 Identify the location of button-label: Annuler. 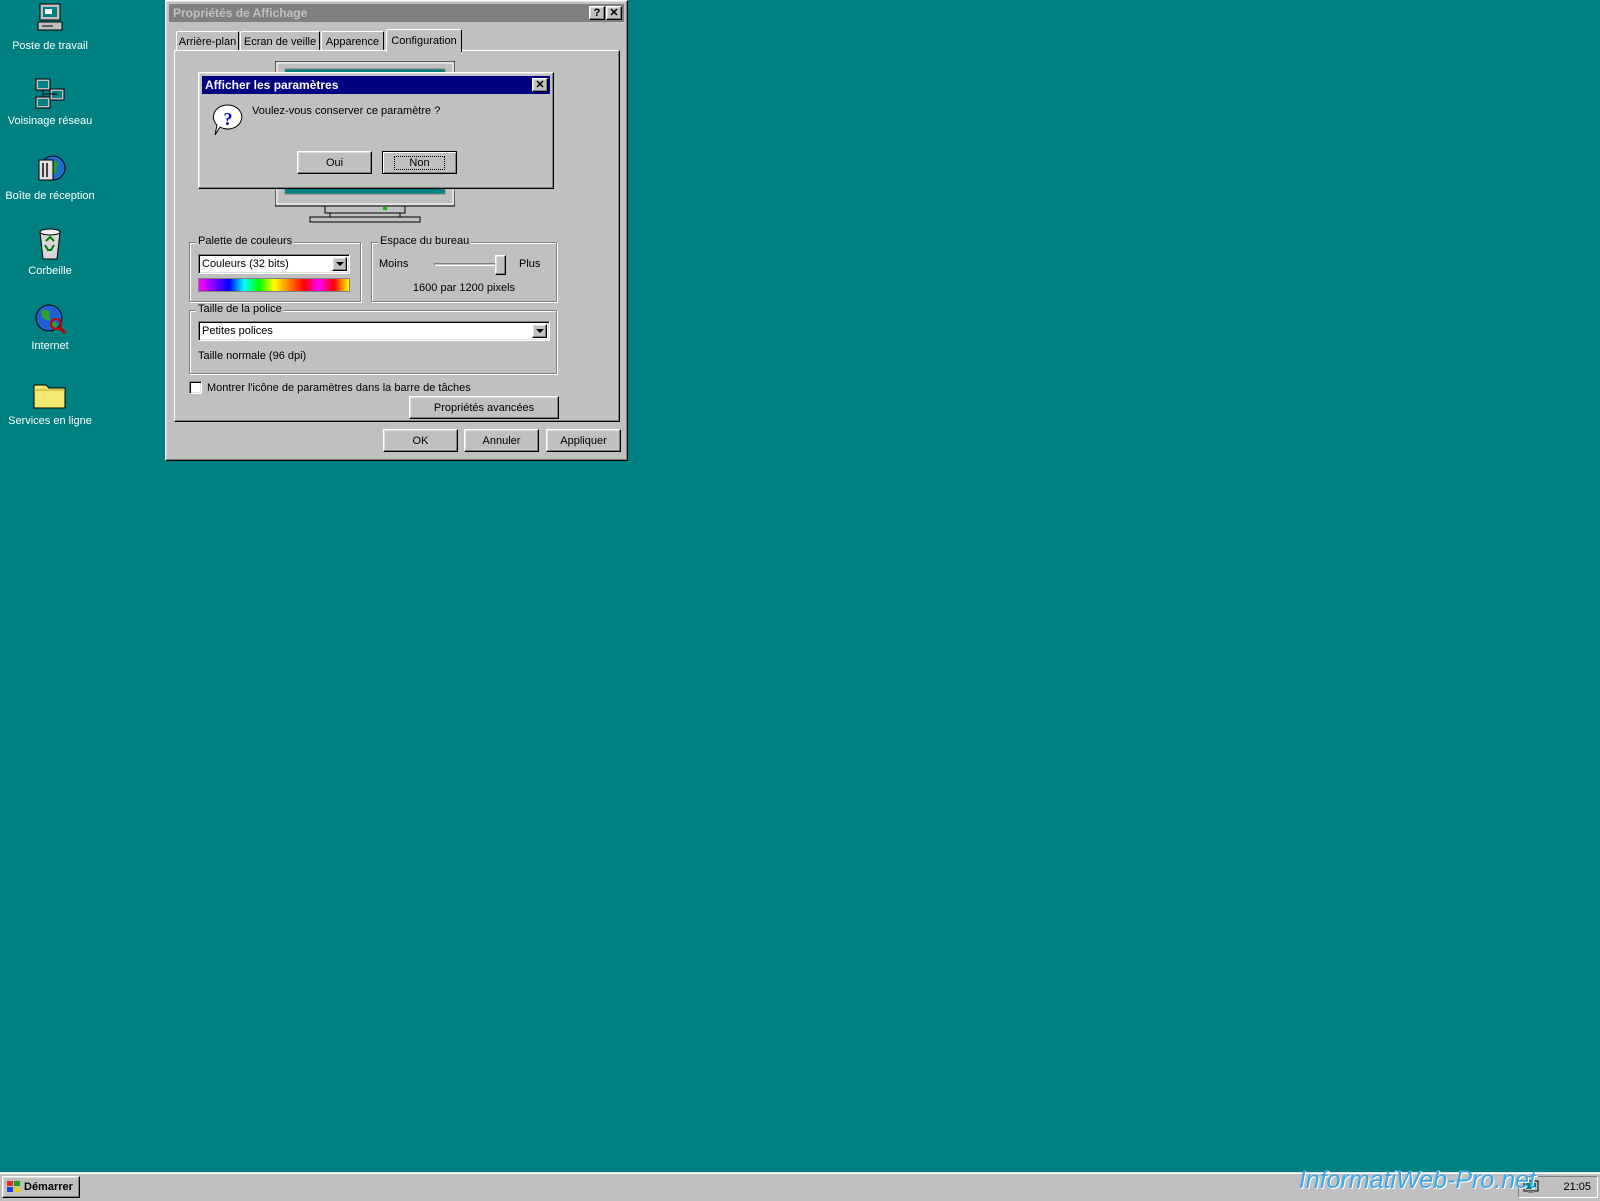
(501, 440).